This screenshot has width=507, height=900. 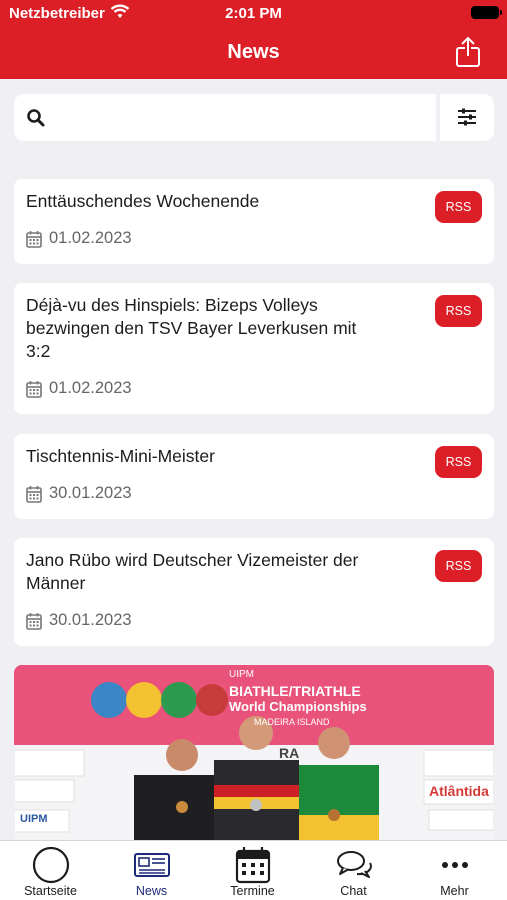 I want to click on sliders-icon, so click(x=467, y=117).